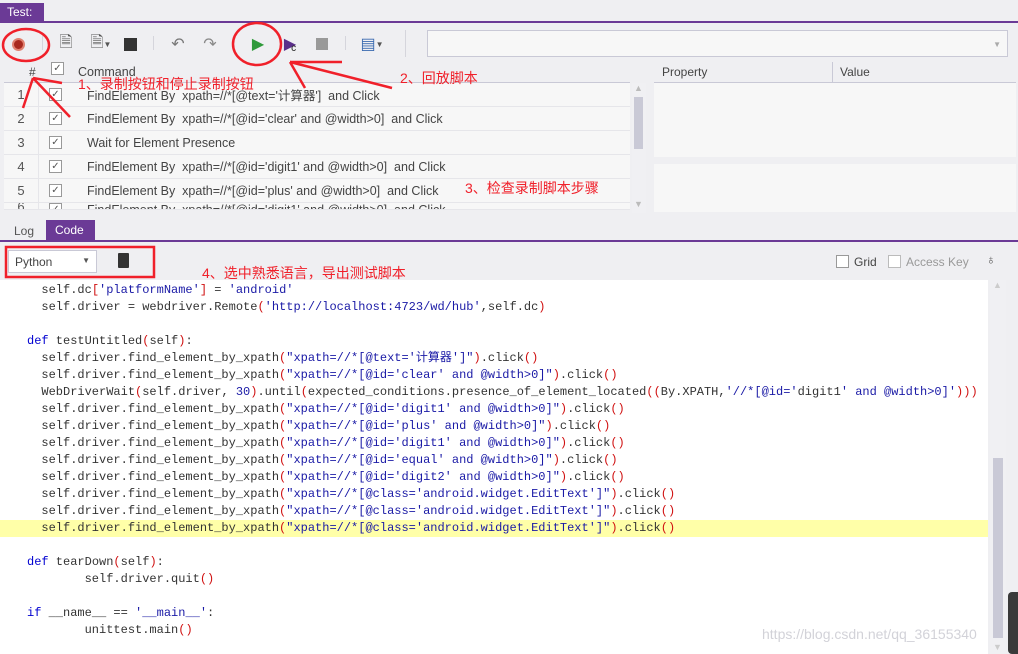 The image size is (1018, 654). What do you see at coordinates (80, 262) in the screenshot?
I see `language-export-highlight-box` at bounding box center [80, 262].